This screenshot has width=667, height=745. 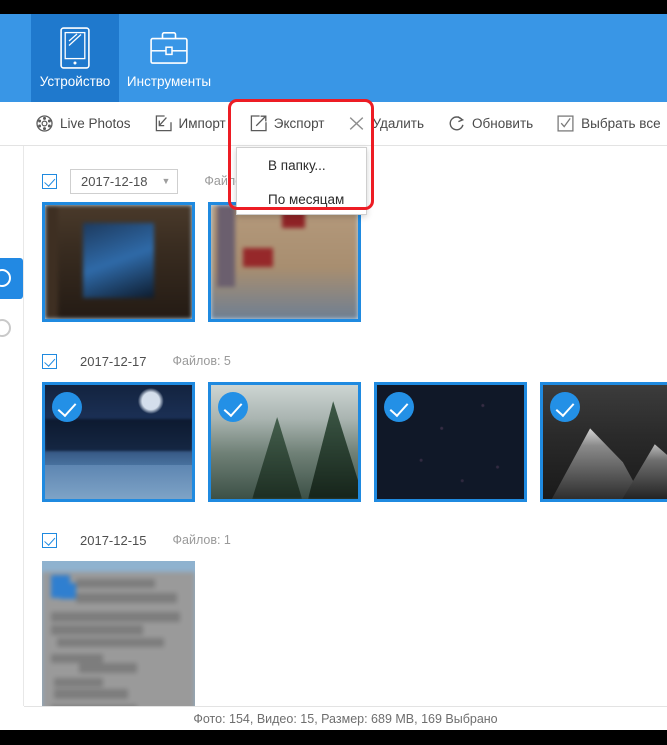 I want to click on group-files-count: Файлов: 1, so click(x=201, y=540).